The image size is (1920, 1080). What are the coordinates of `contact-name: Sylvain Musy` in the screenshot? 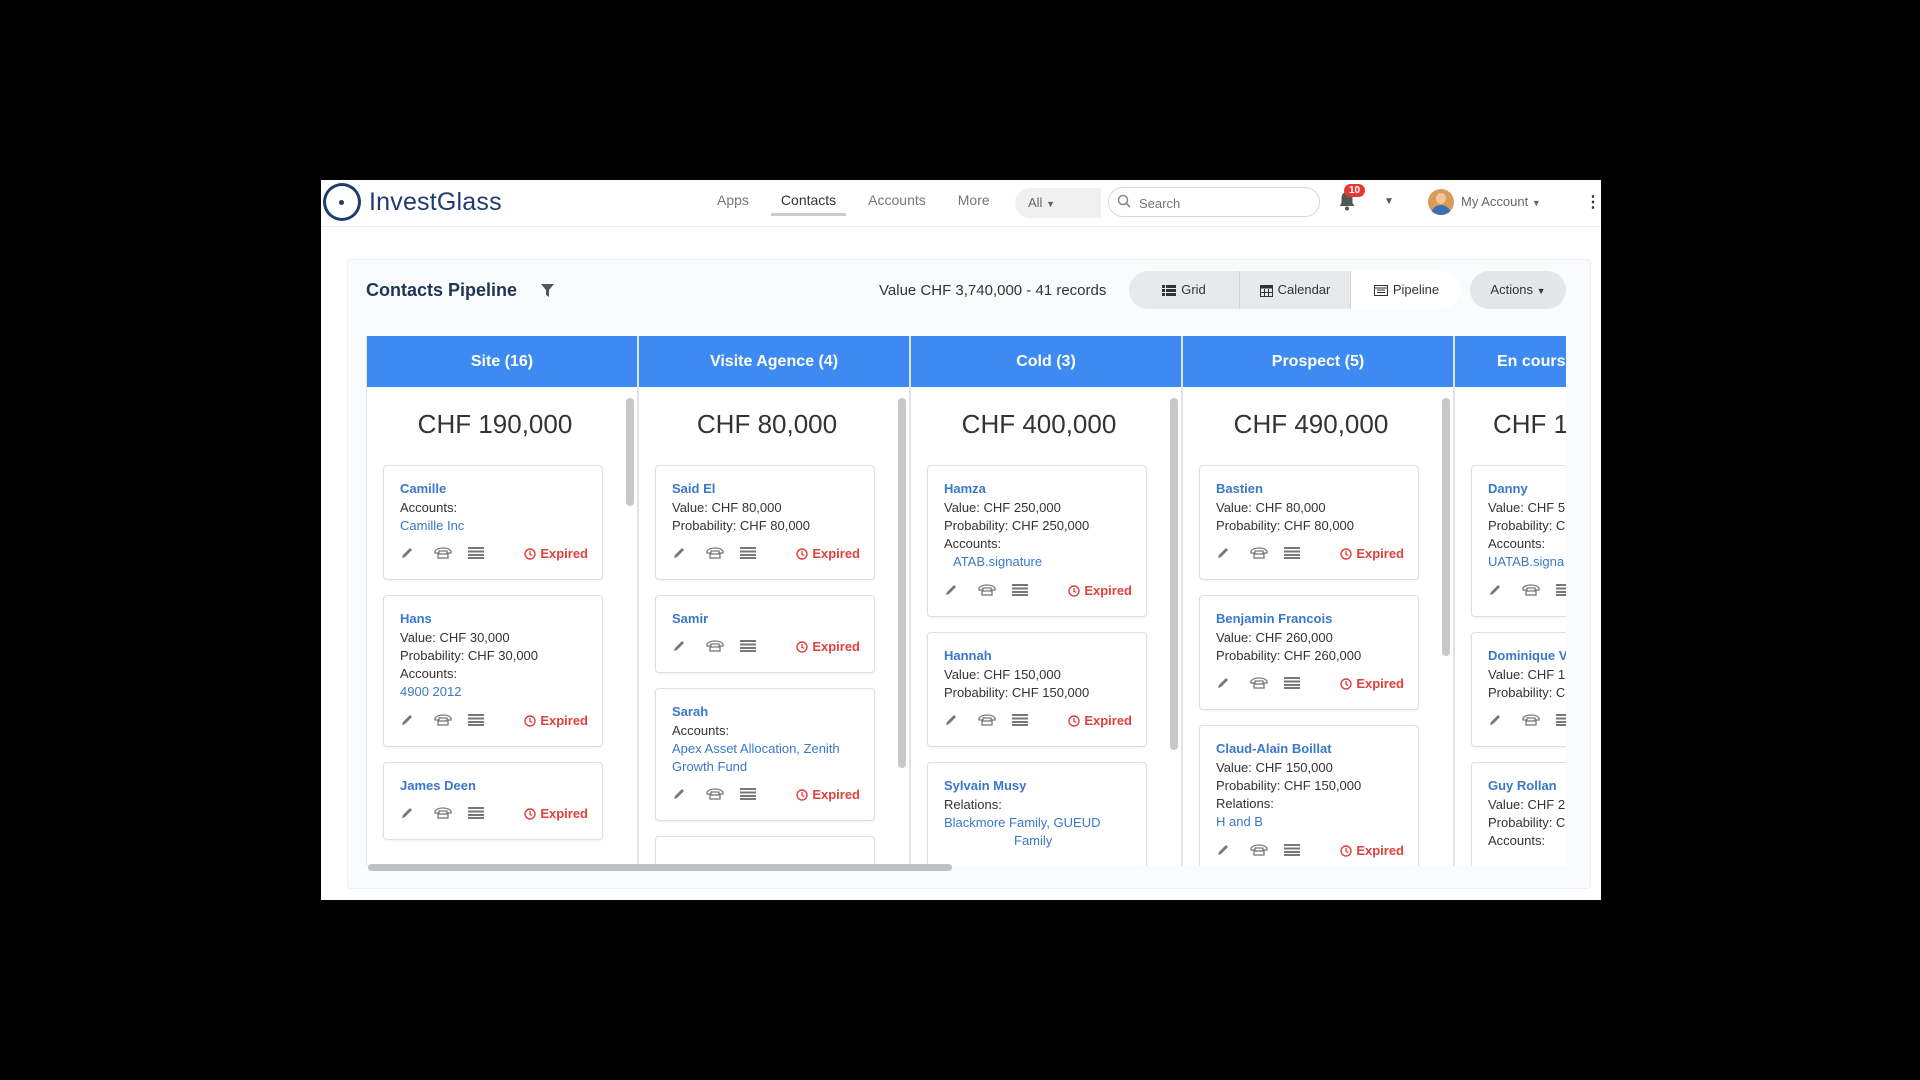 It's located at (985, 785).